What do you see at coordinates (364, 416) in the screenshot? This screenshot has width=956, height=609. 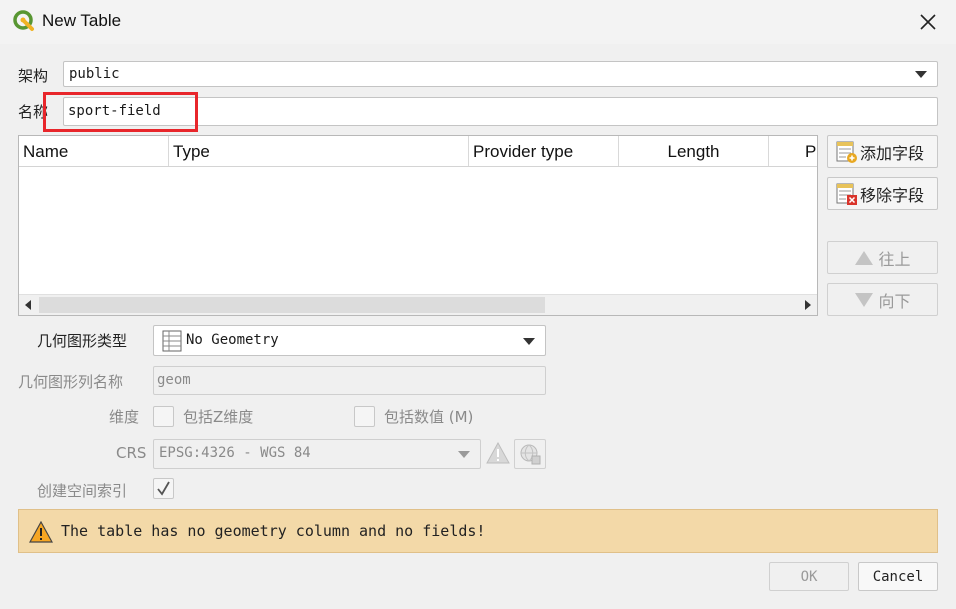 I see `include-m-checkbox` at bounding box center [364, 416].